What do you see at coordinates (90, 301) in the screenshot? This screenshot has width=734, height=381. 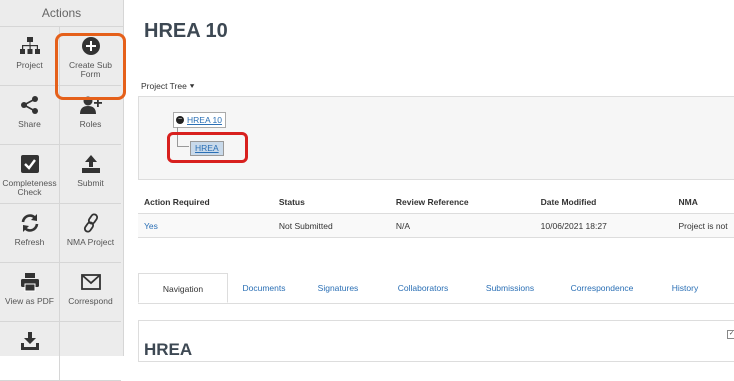 I see `sidebar-item-label: Correspond` at bounding box center [90, 301].